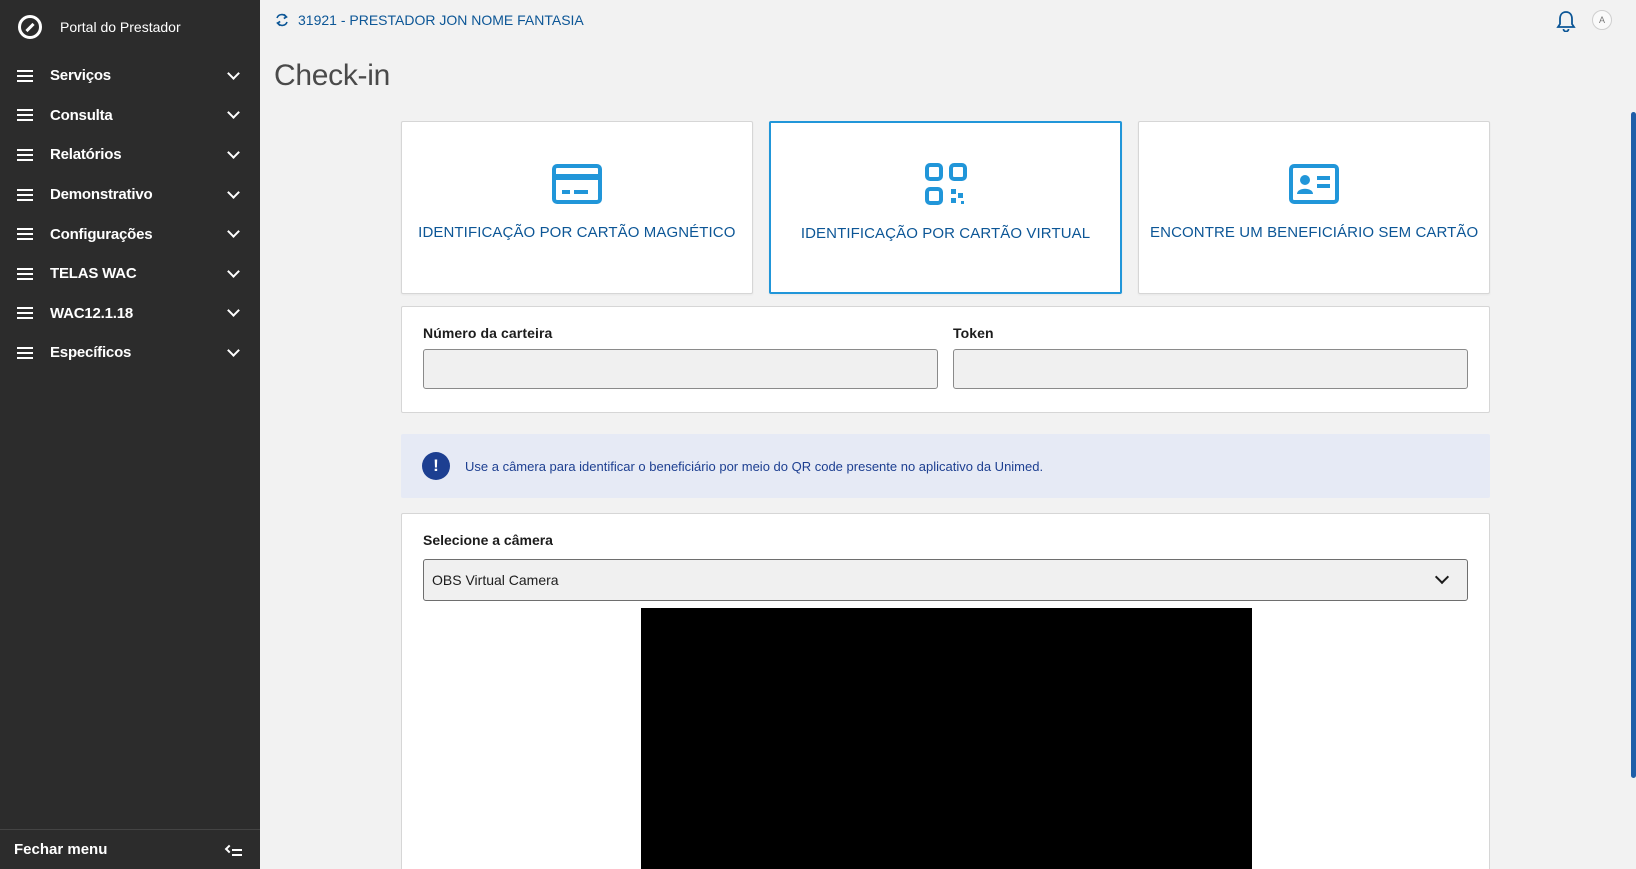  I want to click on brand: Portal do Prestador, so click(130, 27).